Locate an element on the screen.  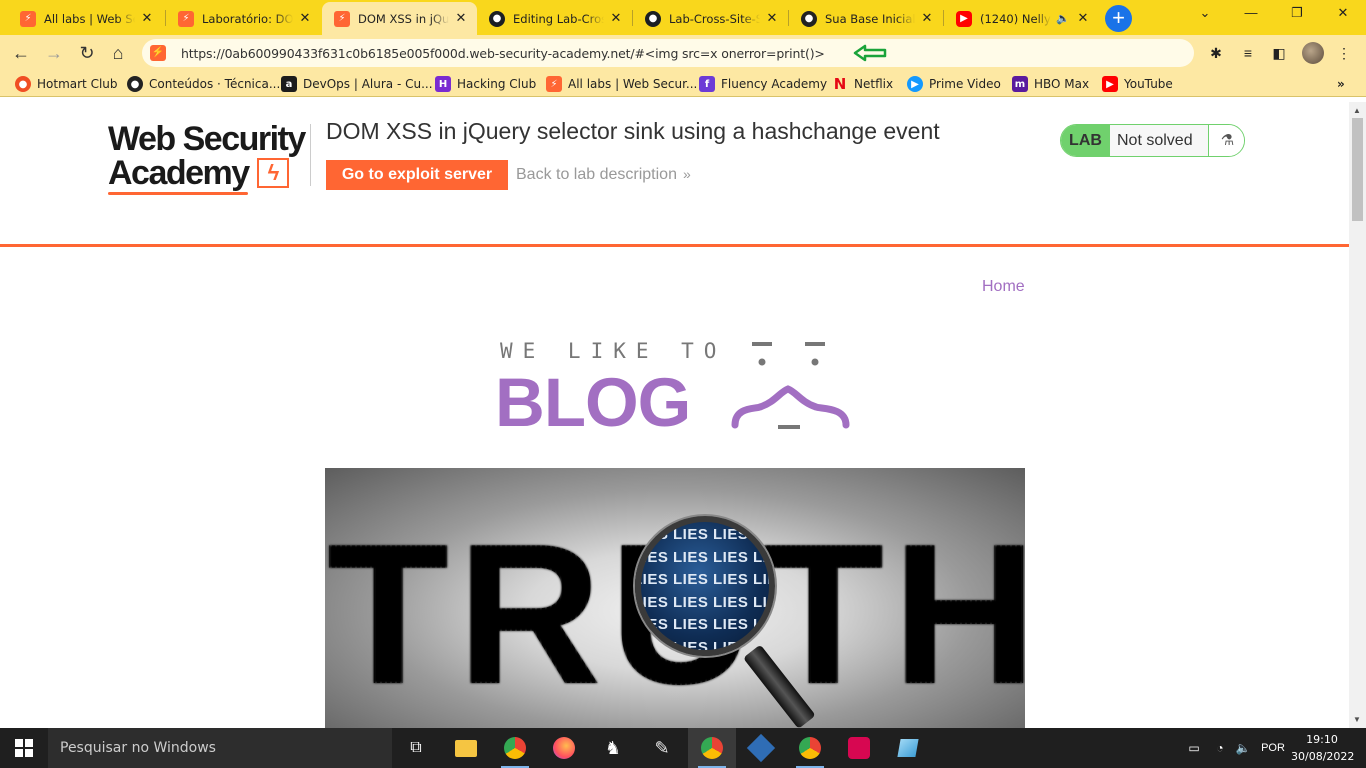
back-arrow-icon: ← is located at coordinates (21, 53).